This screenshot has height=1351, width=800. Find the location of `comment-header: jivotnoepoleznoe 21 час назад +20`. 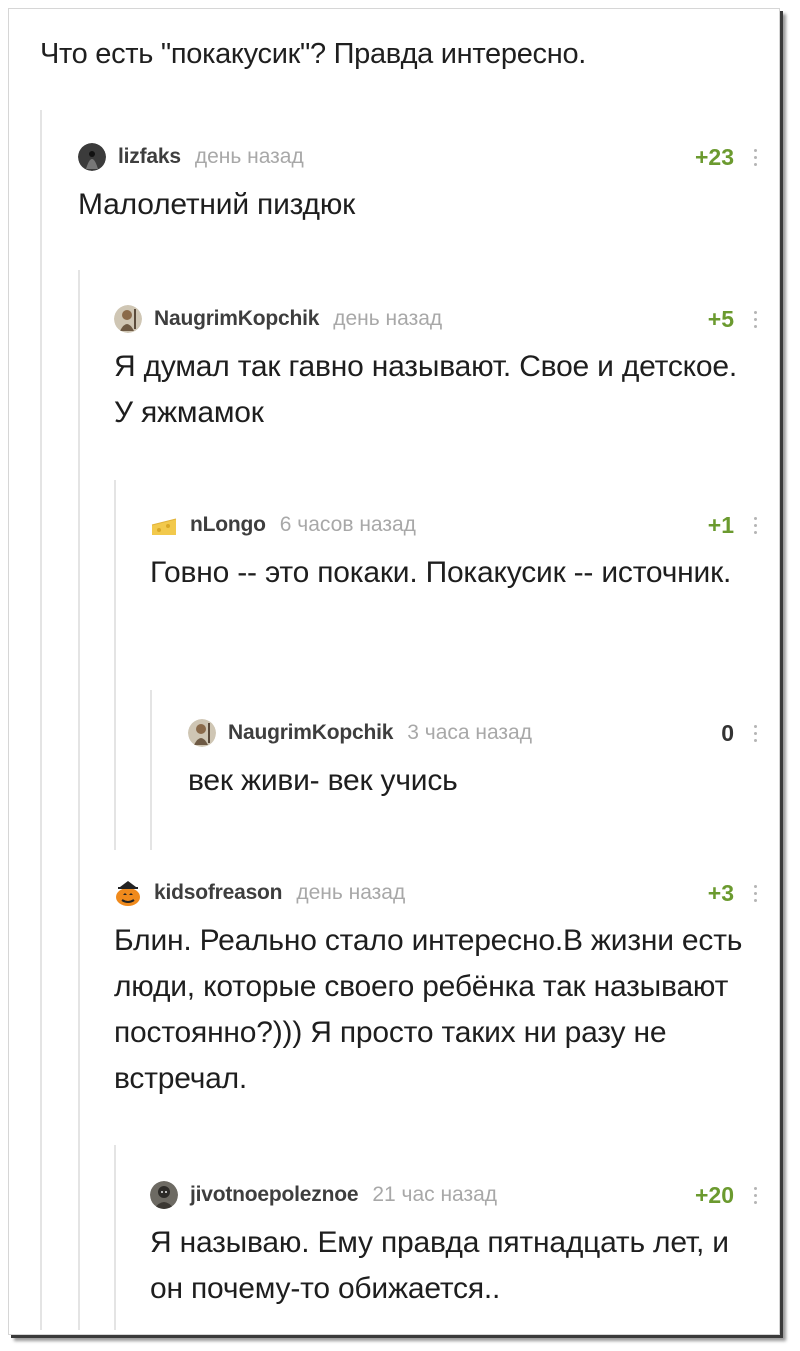

comment-header: jivotnoepoleznoe 21 час назад +20 is located at coordinates (455, 1195).